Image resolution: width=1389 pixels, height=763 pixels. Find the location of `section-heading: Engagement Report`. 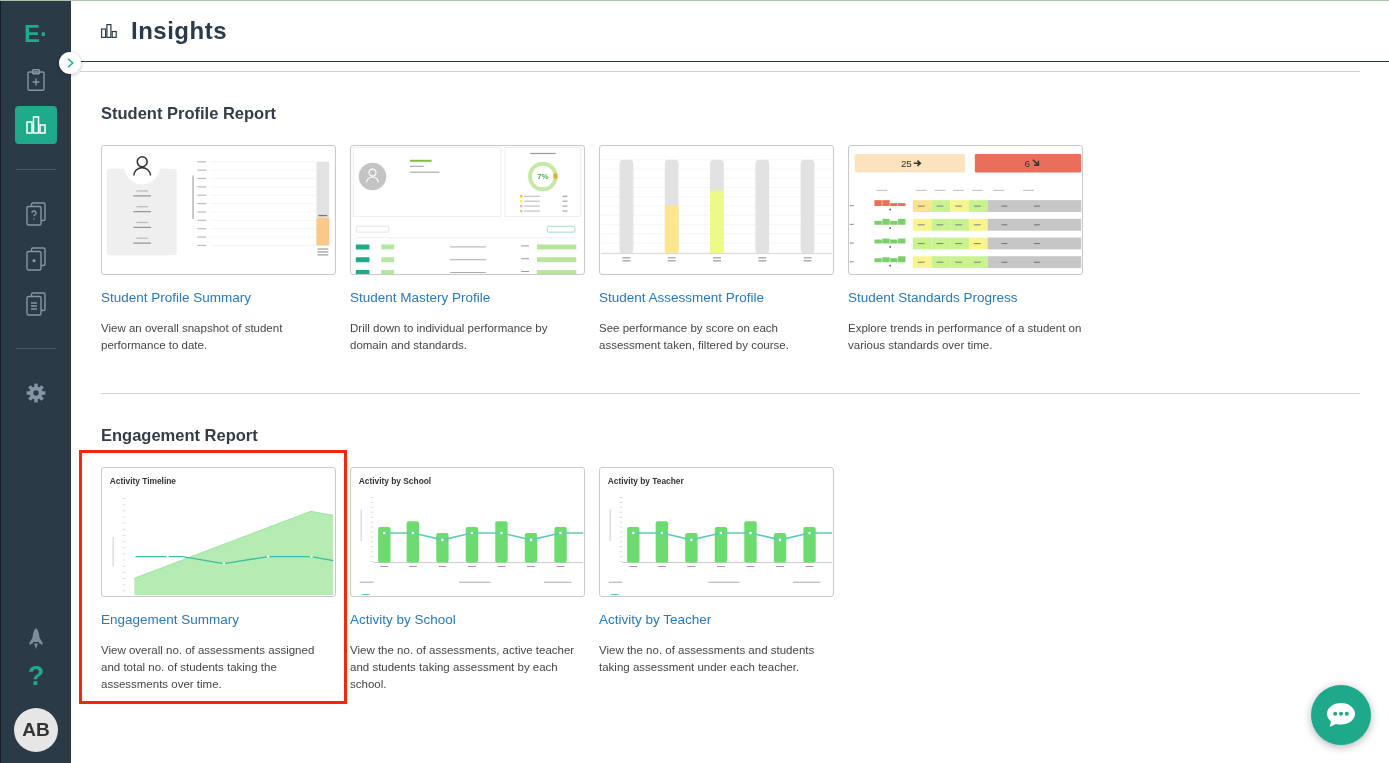

section-heading: Engagement Report is located at coordinates (180, 435).